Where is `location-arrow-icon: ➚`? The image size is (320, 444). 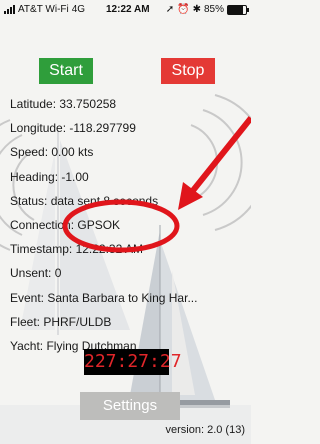 location-arrow-icon: ➚ is located at coordinates (170, 9).